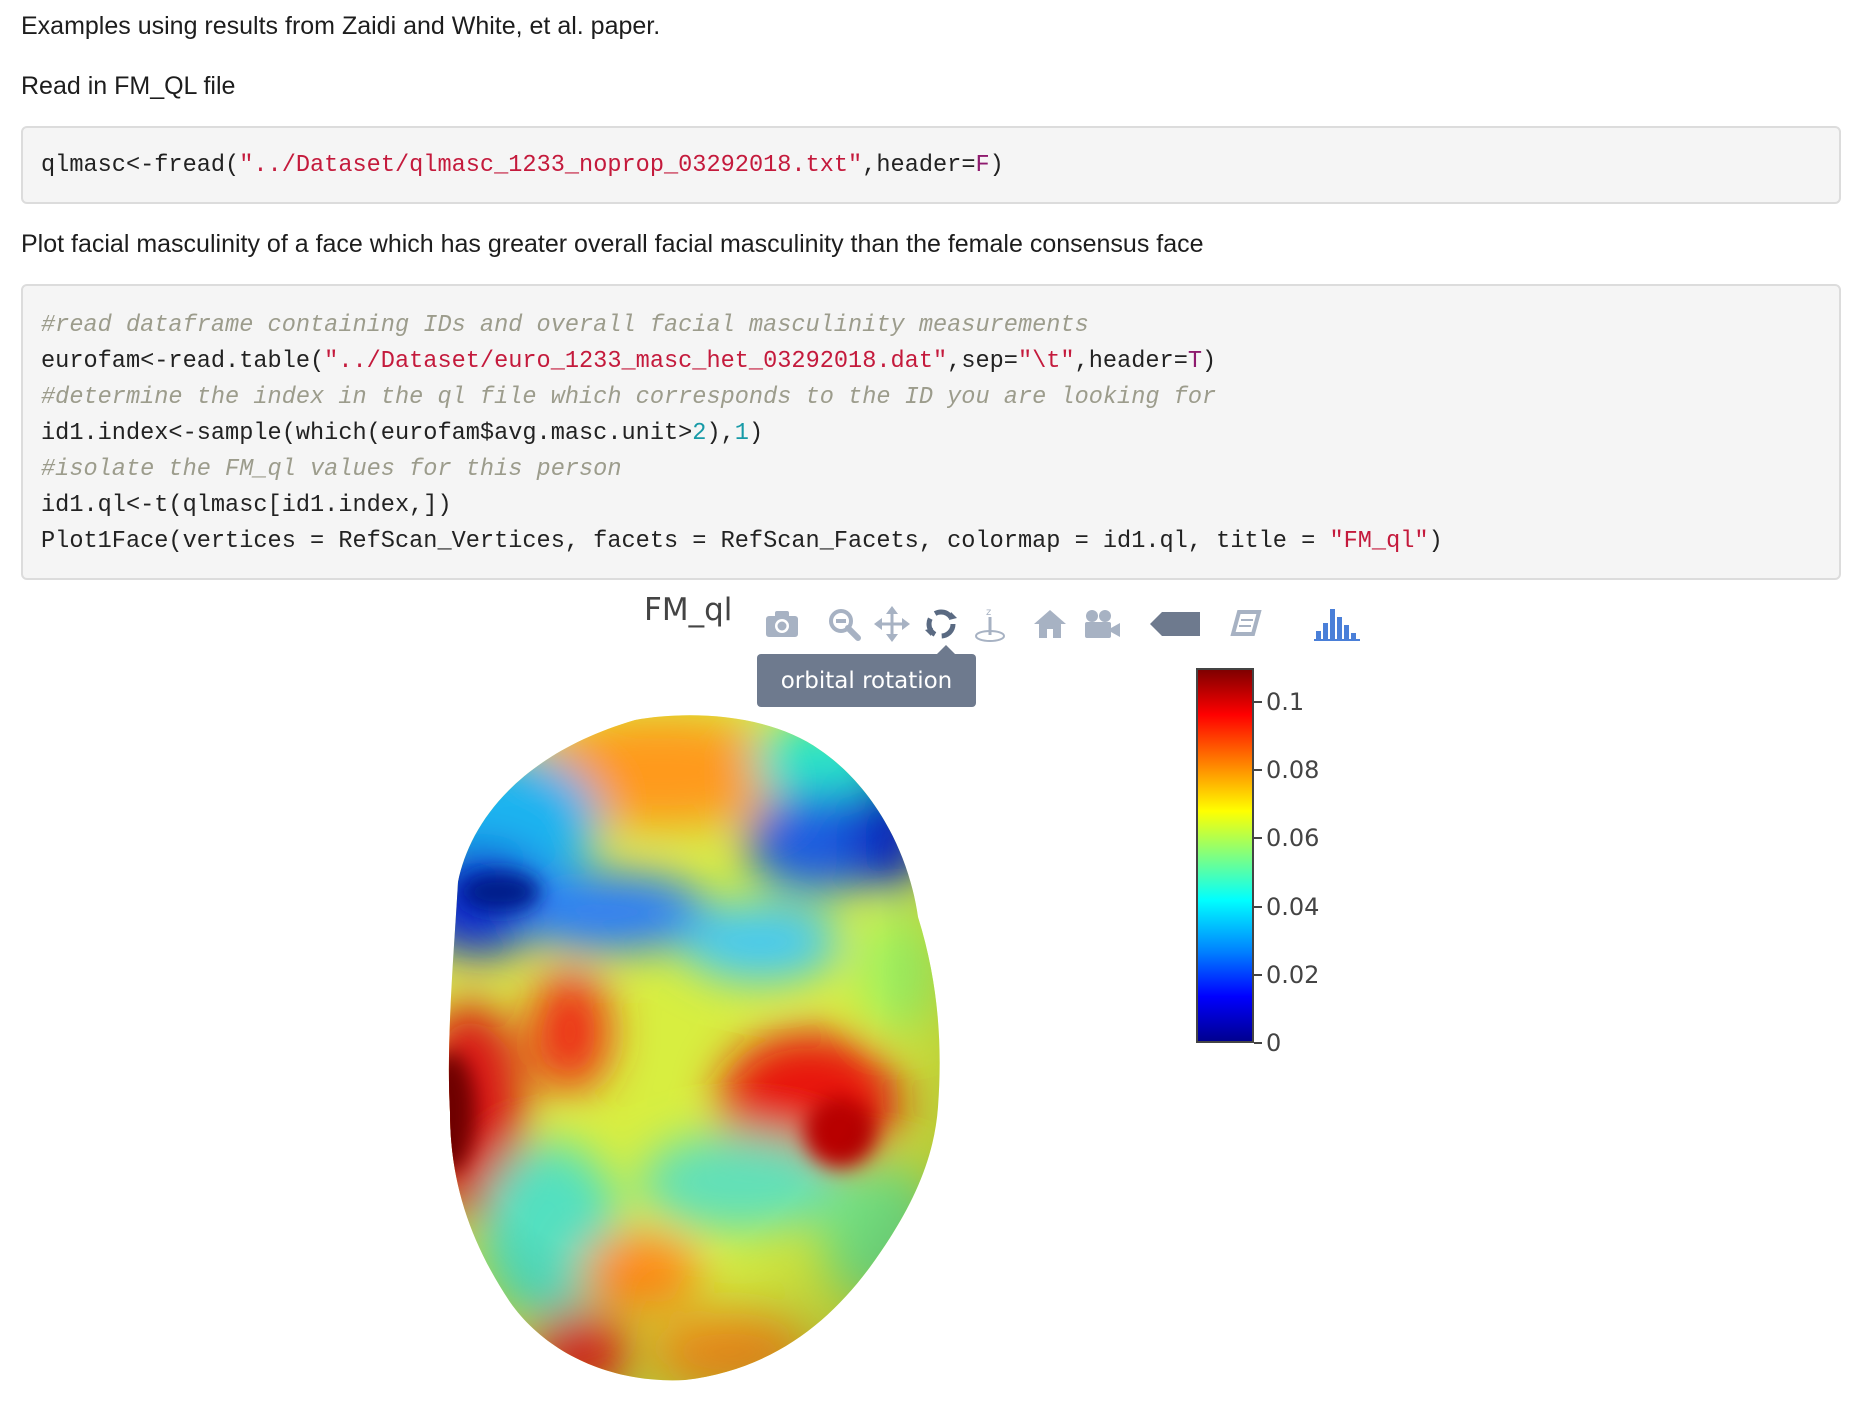 The width and height of the screenshot is (1858, 1408). What do you see at coordinates (1246, 624) in the screenshot?
I see `spikelines-icon` at bounding box center [1246, 624].